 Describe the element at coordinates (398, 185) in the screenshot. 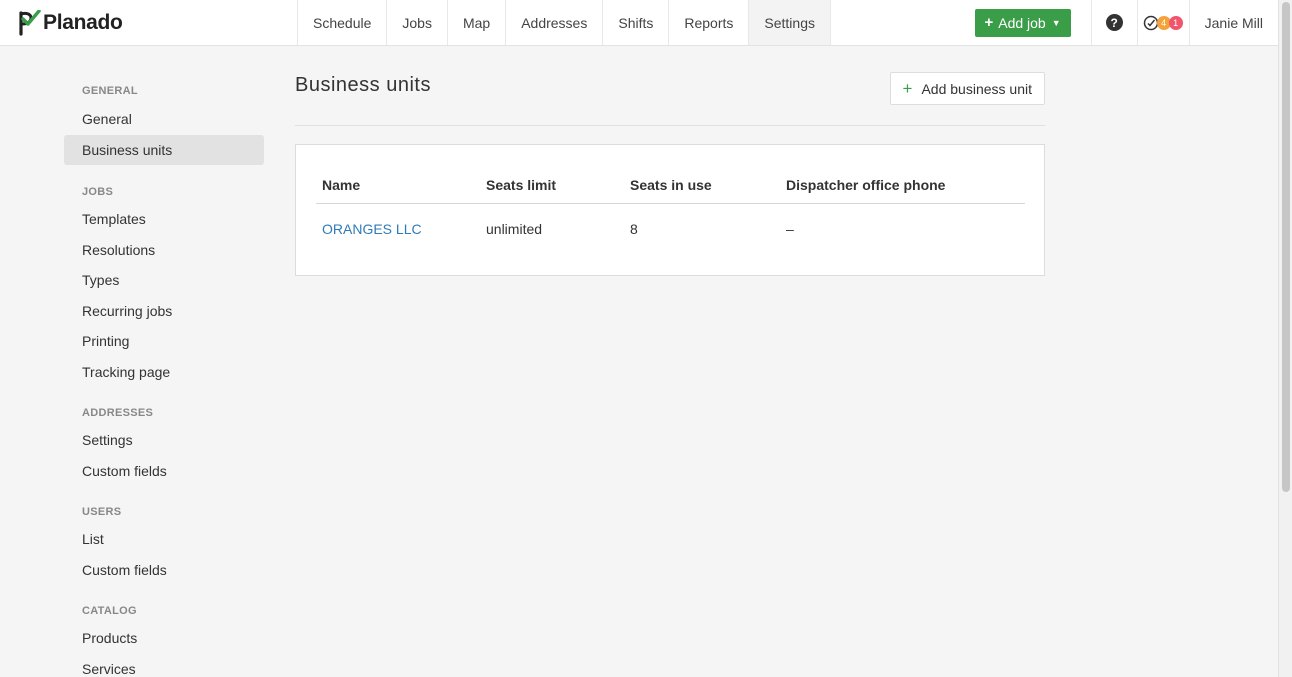

I see `column-header-name: Name` at that location.